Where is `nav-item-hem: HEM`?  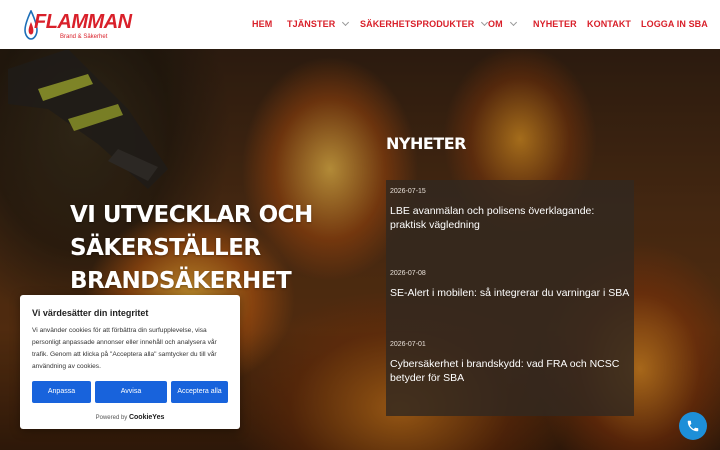 nav-item-hem: HEM is located at coordinates (262, 24).